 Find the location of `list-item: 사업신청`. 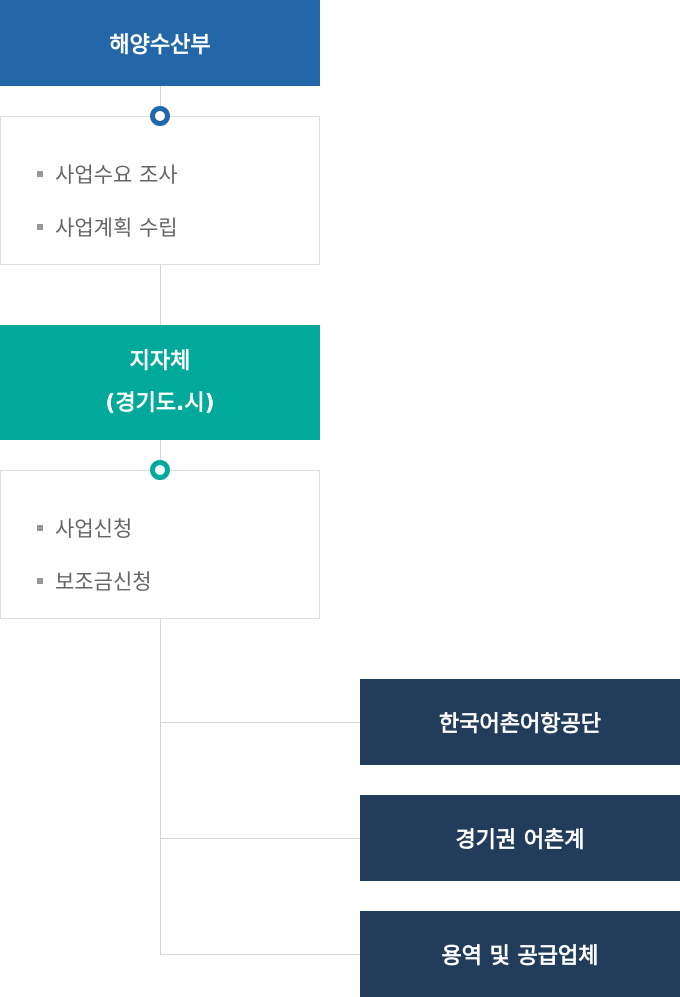

list-item: 사업신청 is located at coordinates (178, 527).